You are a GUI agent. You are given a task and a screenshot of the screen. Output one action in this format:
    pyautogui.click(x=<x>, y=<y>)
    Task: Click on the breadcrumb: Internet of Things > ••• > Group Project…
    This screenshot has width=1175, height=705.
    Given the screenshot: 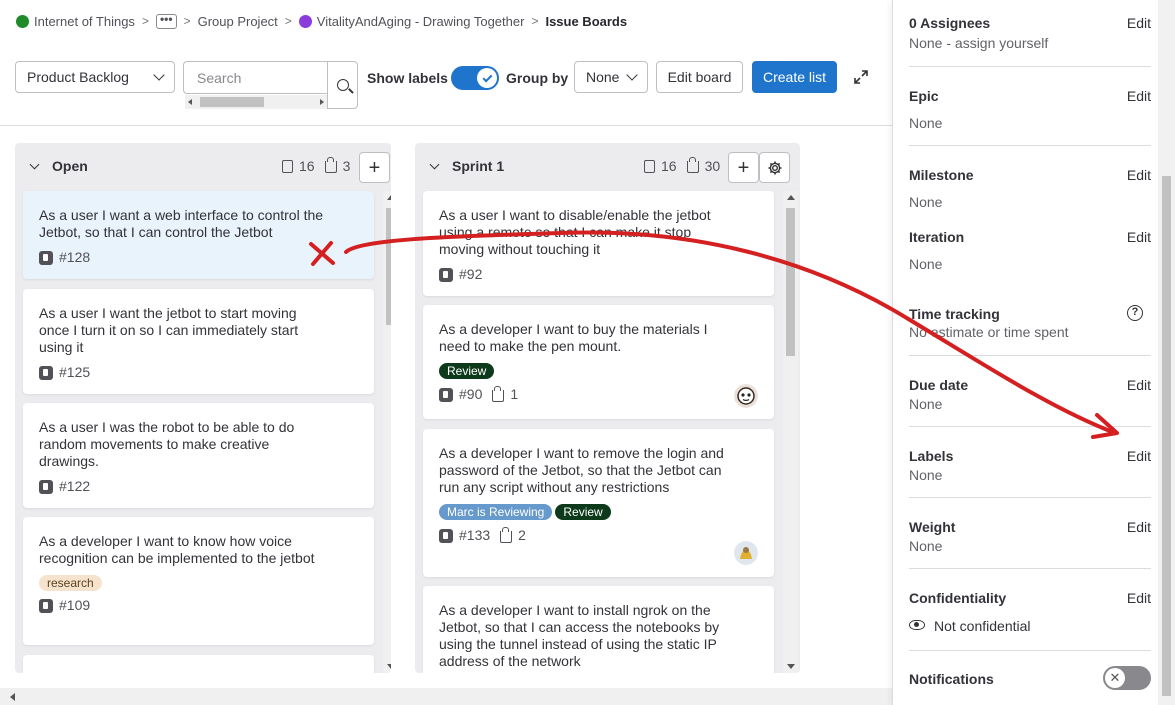 What is the action you would take?
    pyautogui.click(x=321, y=21)
    